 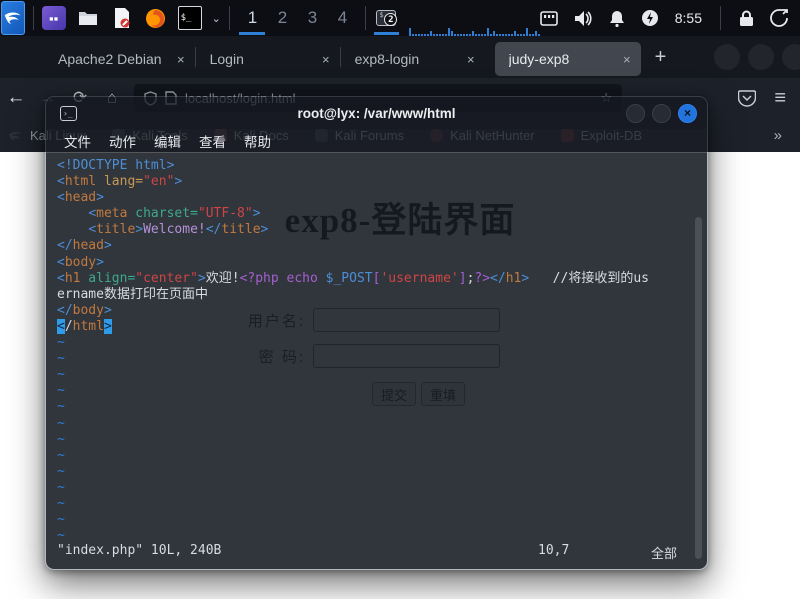 What do you see at coordinates (650, 18) in the screenshot?
I see `power-manager-icon` at bounding box center [650, 18].